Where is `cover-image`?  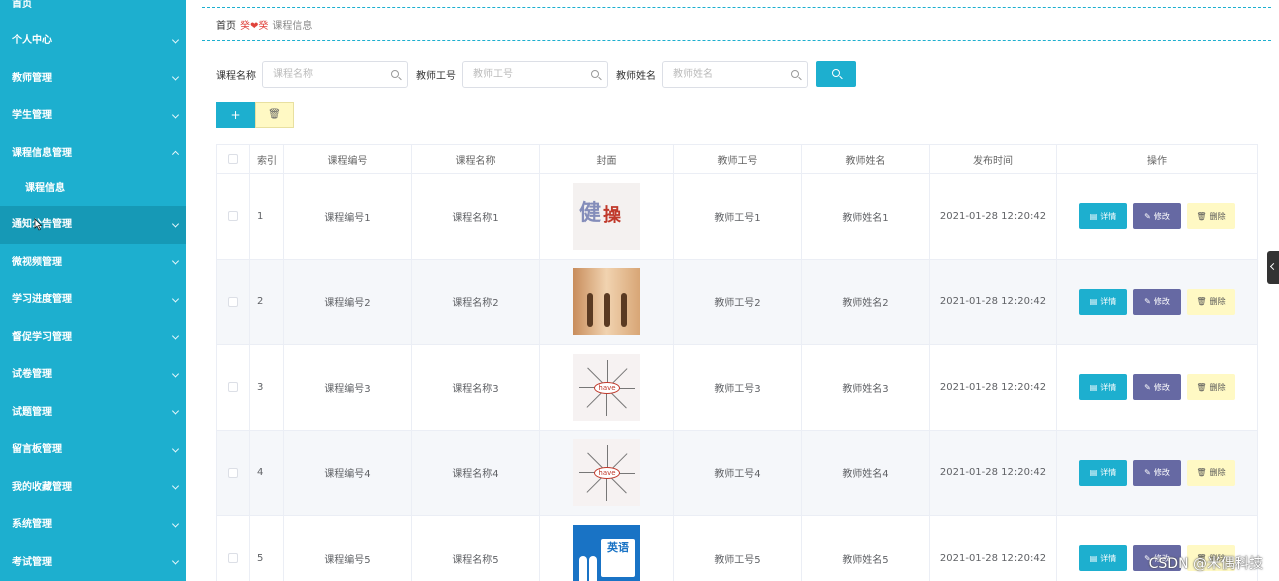
cover-image is located at coordinates (606, 302).